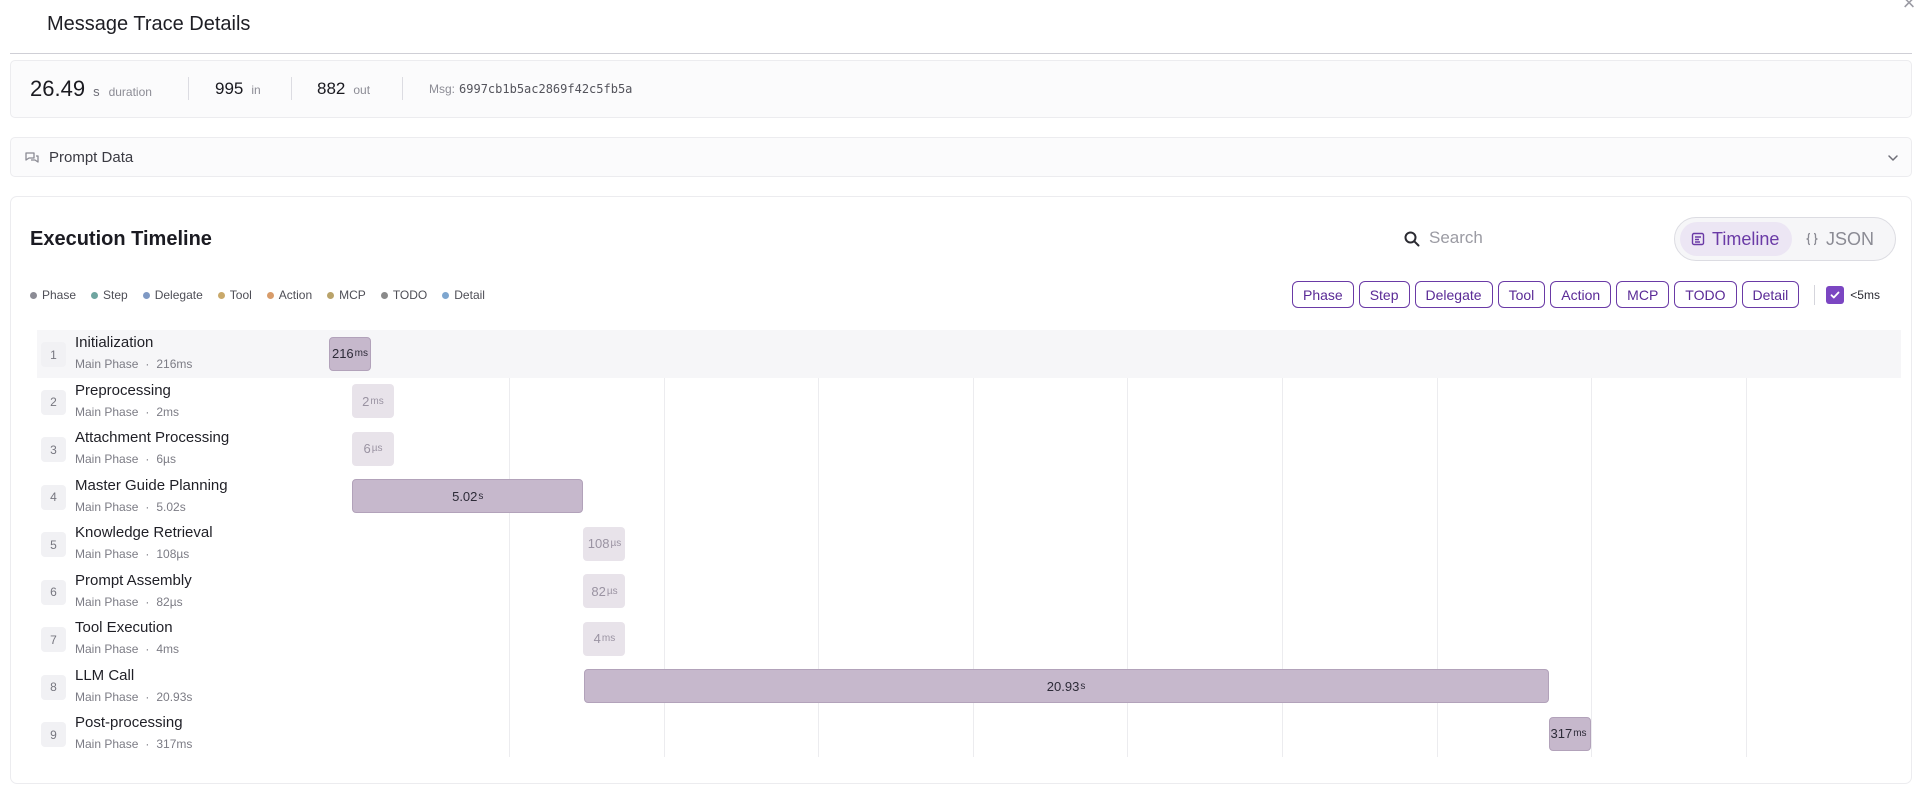  I want to click on phase-duration: 4ms, so click(168, 649).